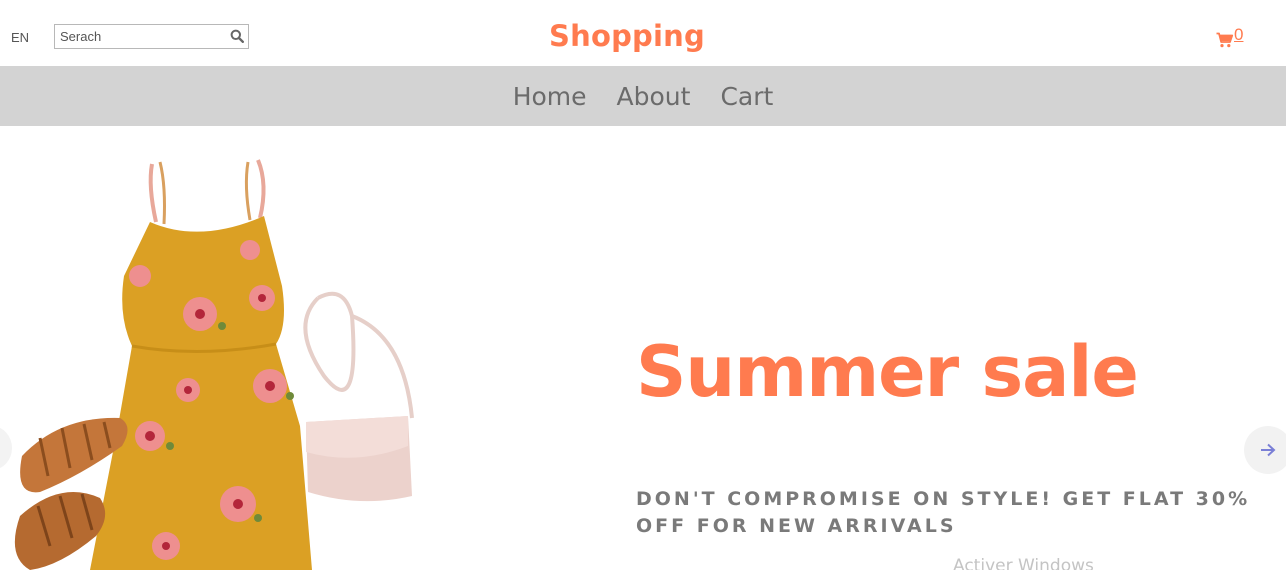 This screenshot has width=1286, height=570. Describe the element at coordinates (654, 96) in the screenshot. I see `nav-item-about: About` at that location.